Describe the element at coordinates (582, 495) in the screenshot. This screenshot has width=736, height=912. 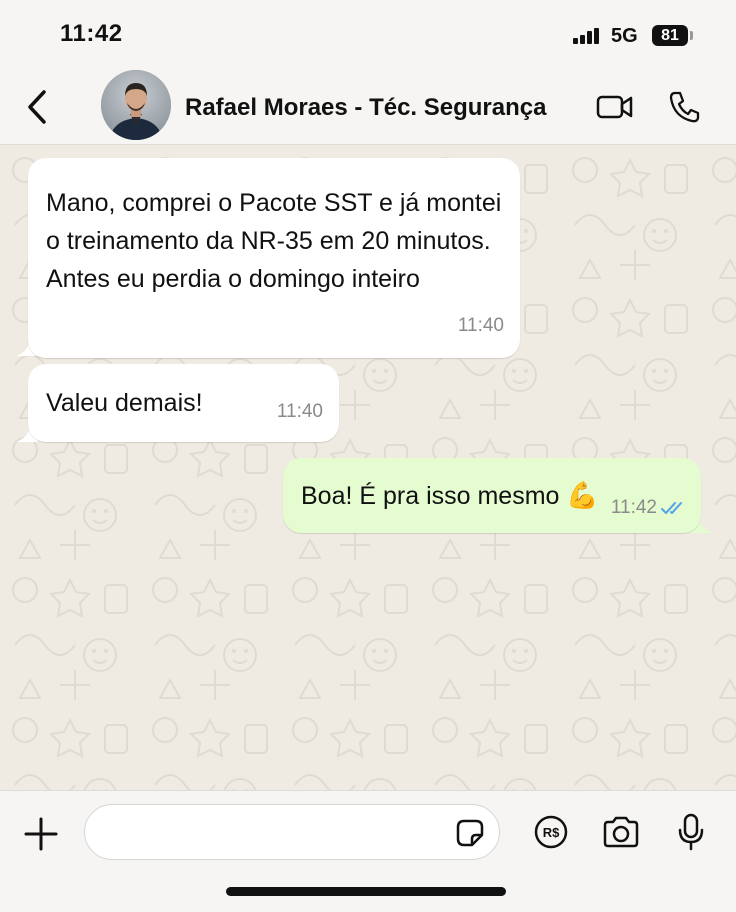
I see `flexed-biceps-emoji: 💪` at that location.